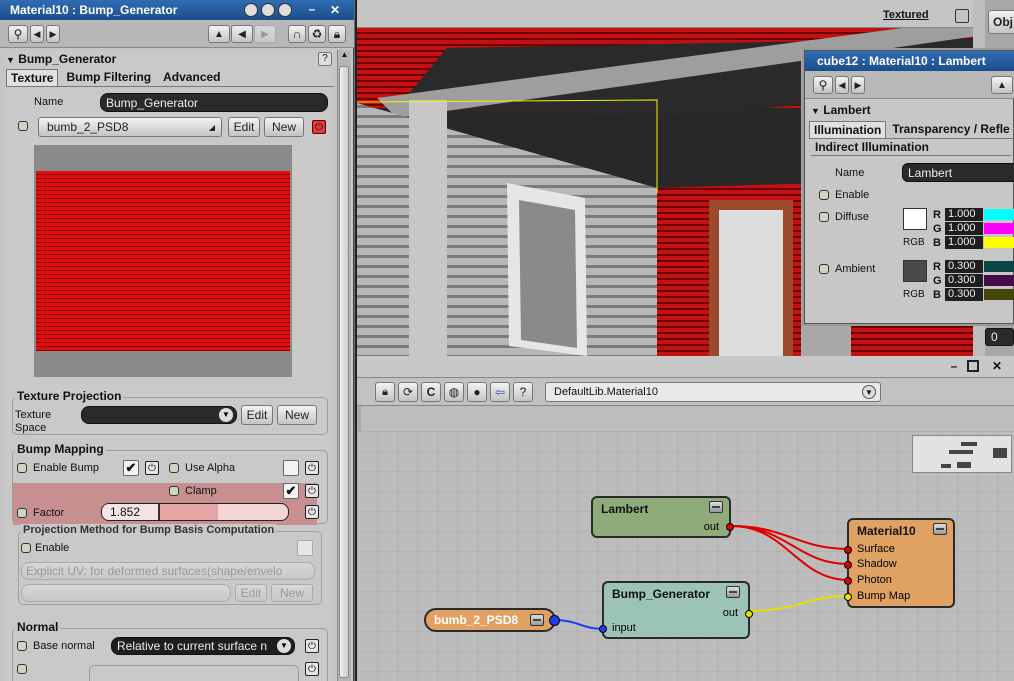 This screenshot has height=681, width=1014. What do you see at coordinates (291, 468) in the screenshot?
I see `use-alpha-checkbox` at bounding box center [291, 468].